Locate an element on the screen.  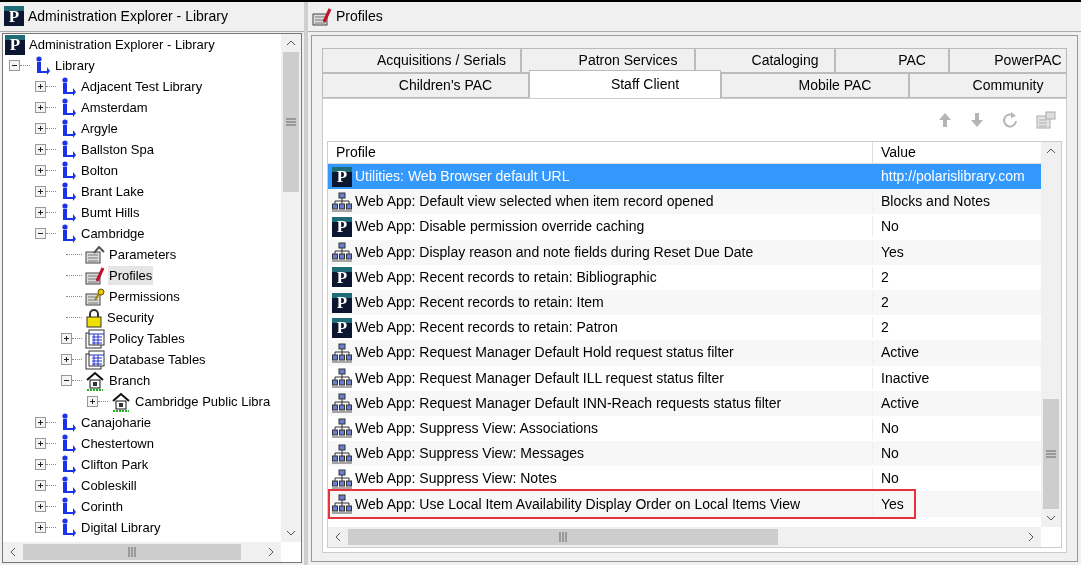
tree-item: Brant Lake is located at coordinates (112, 191).